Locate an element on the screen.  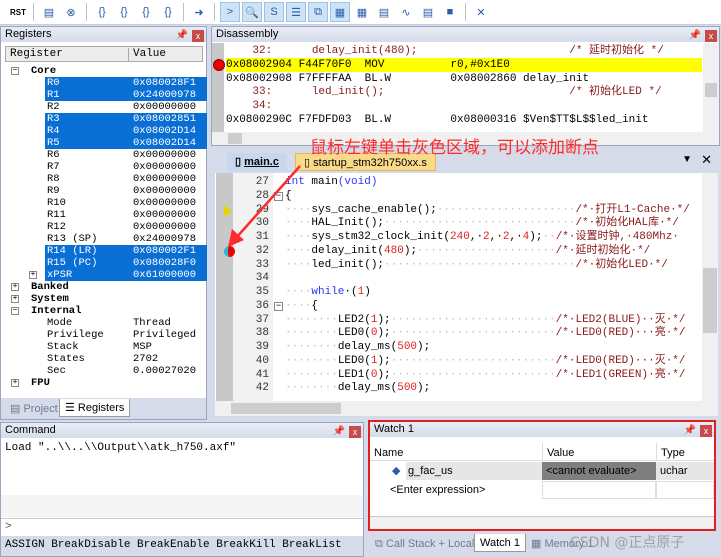
disassembly-vscrollbar is located at coordinates (711, 88).